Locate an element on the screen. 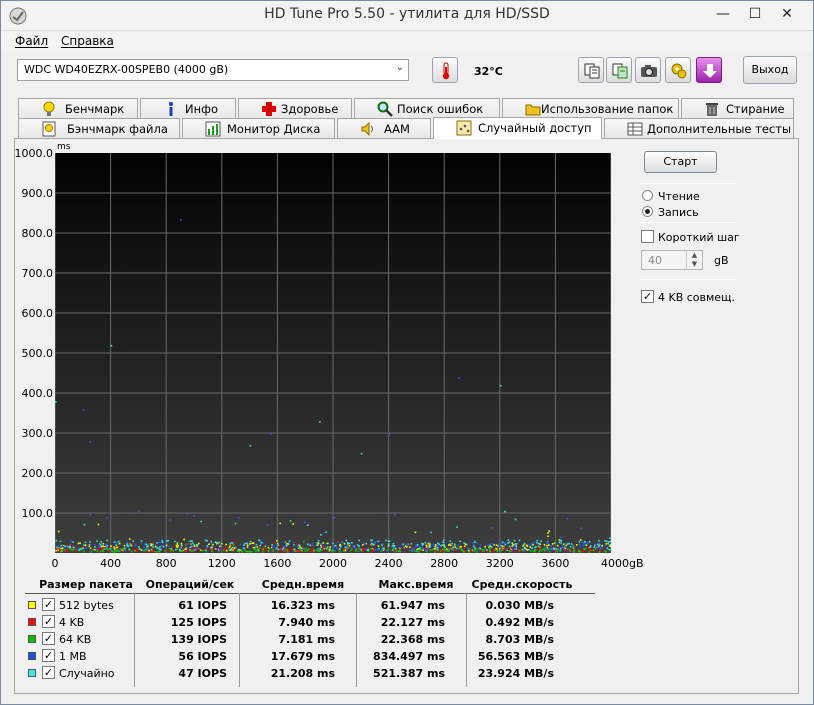  window-title: HD Tune Pro 5.50 - утилита для HD/SSD is located at coordinates (407, 14).